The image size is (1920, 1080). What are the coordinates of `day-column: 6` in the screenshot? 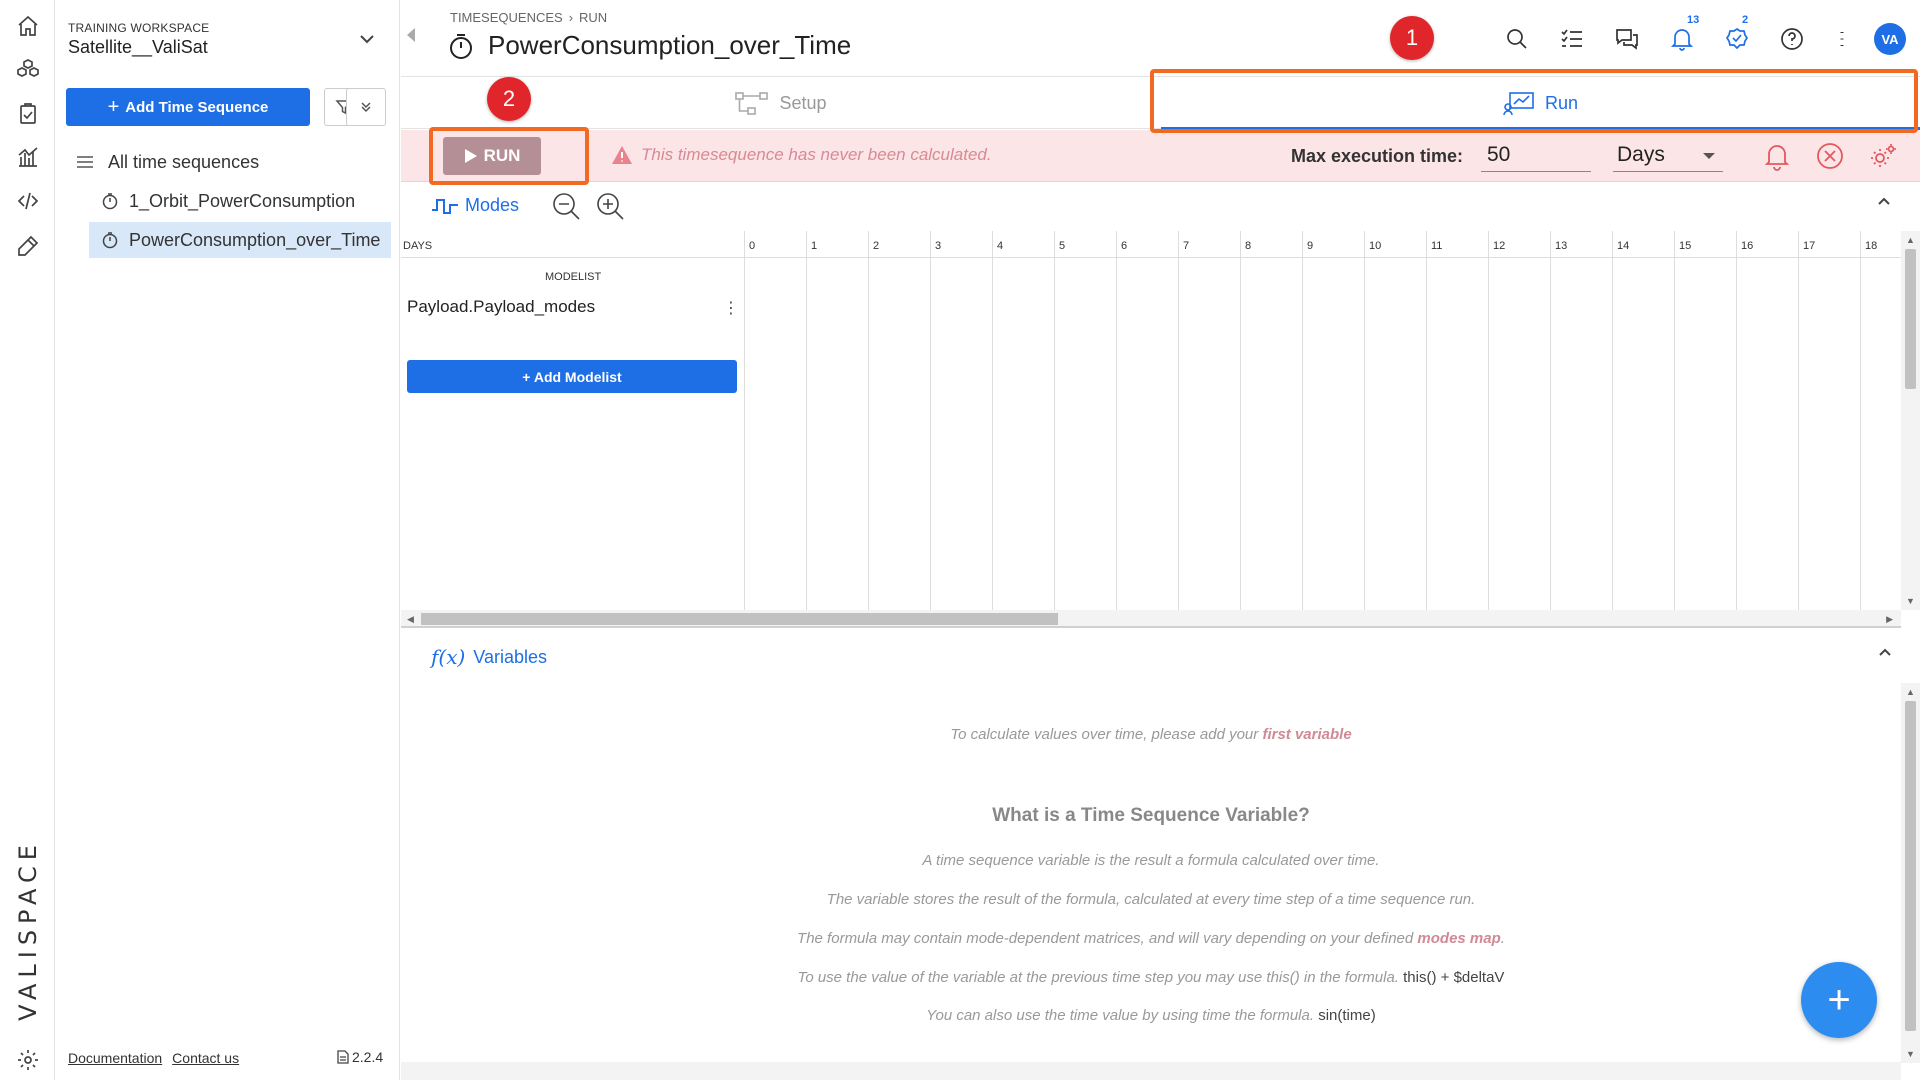 It's located at (1121, 420).